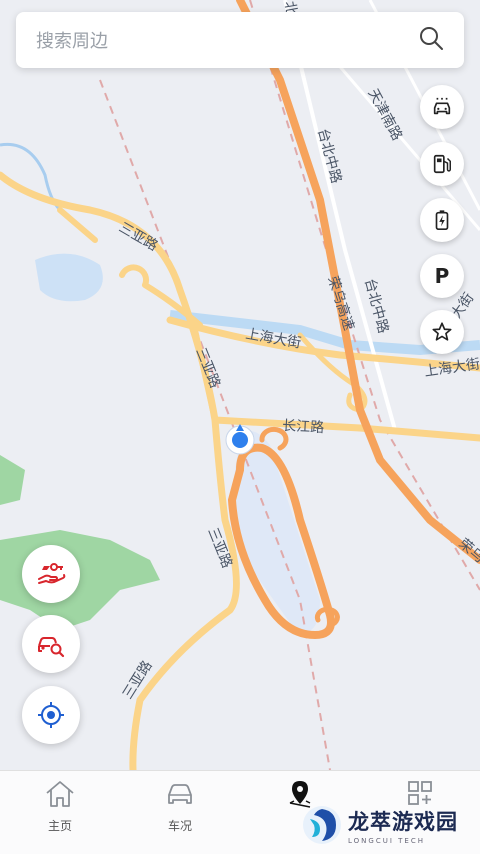  I want to click on car-key-hand-icon, so click(52, 573).